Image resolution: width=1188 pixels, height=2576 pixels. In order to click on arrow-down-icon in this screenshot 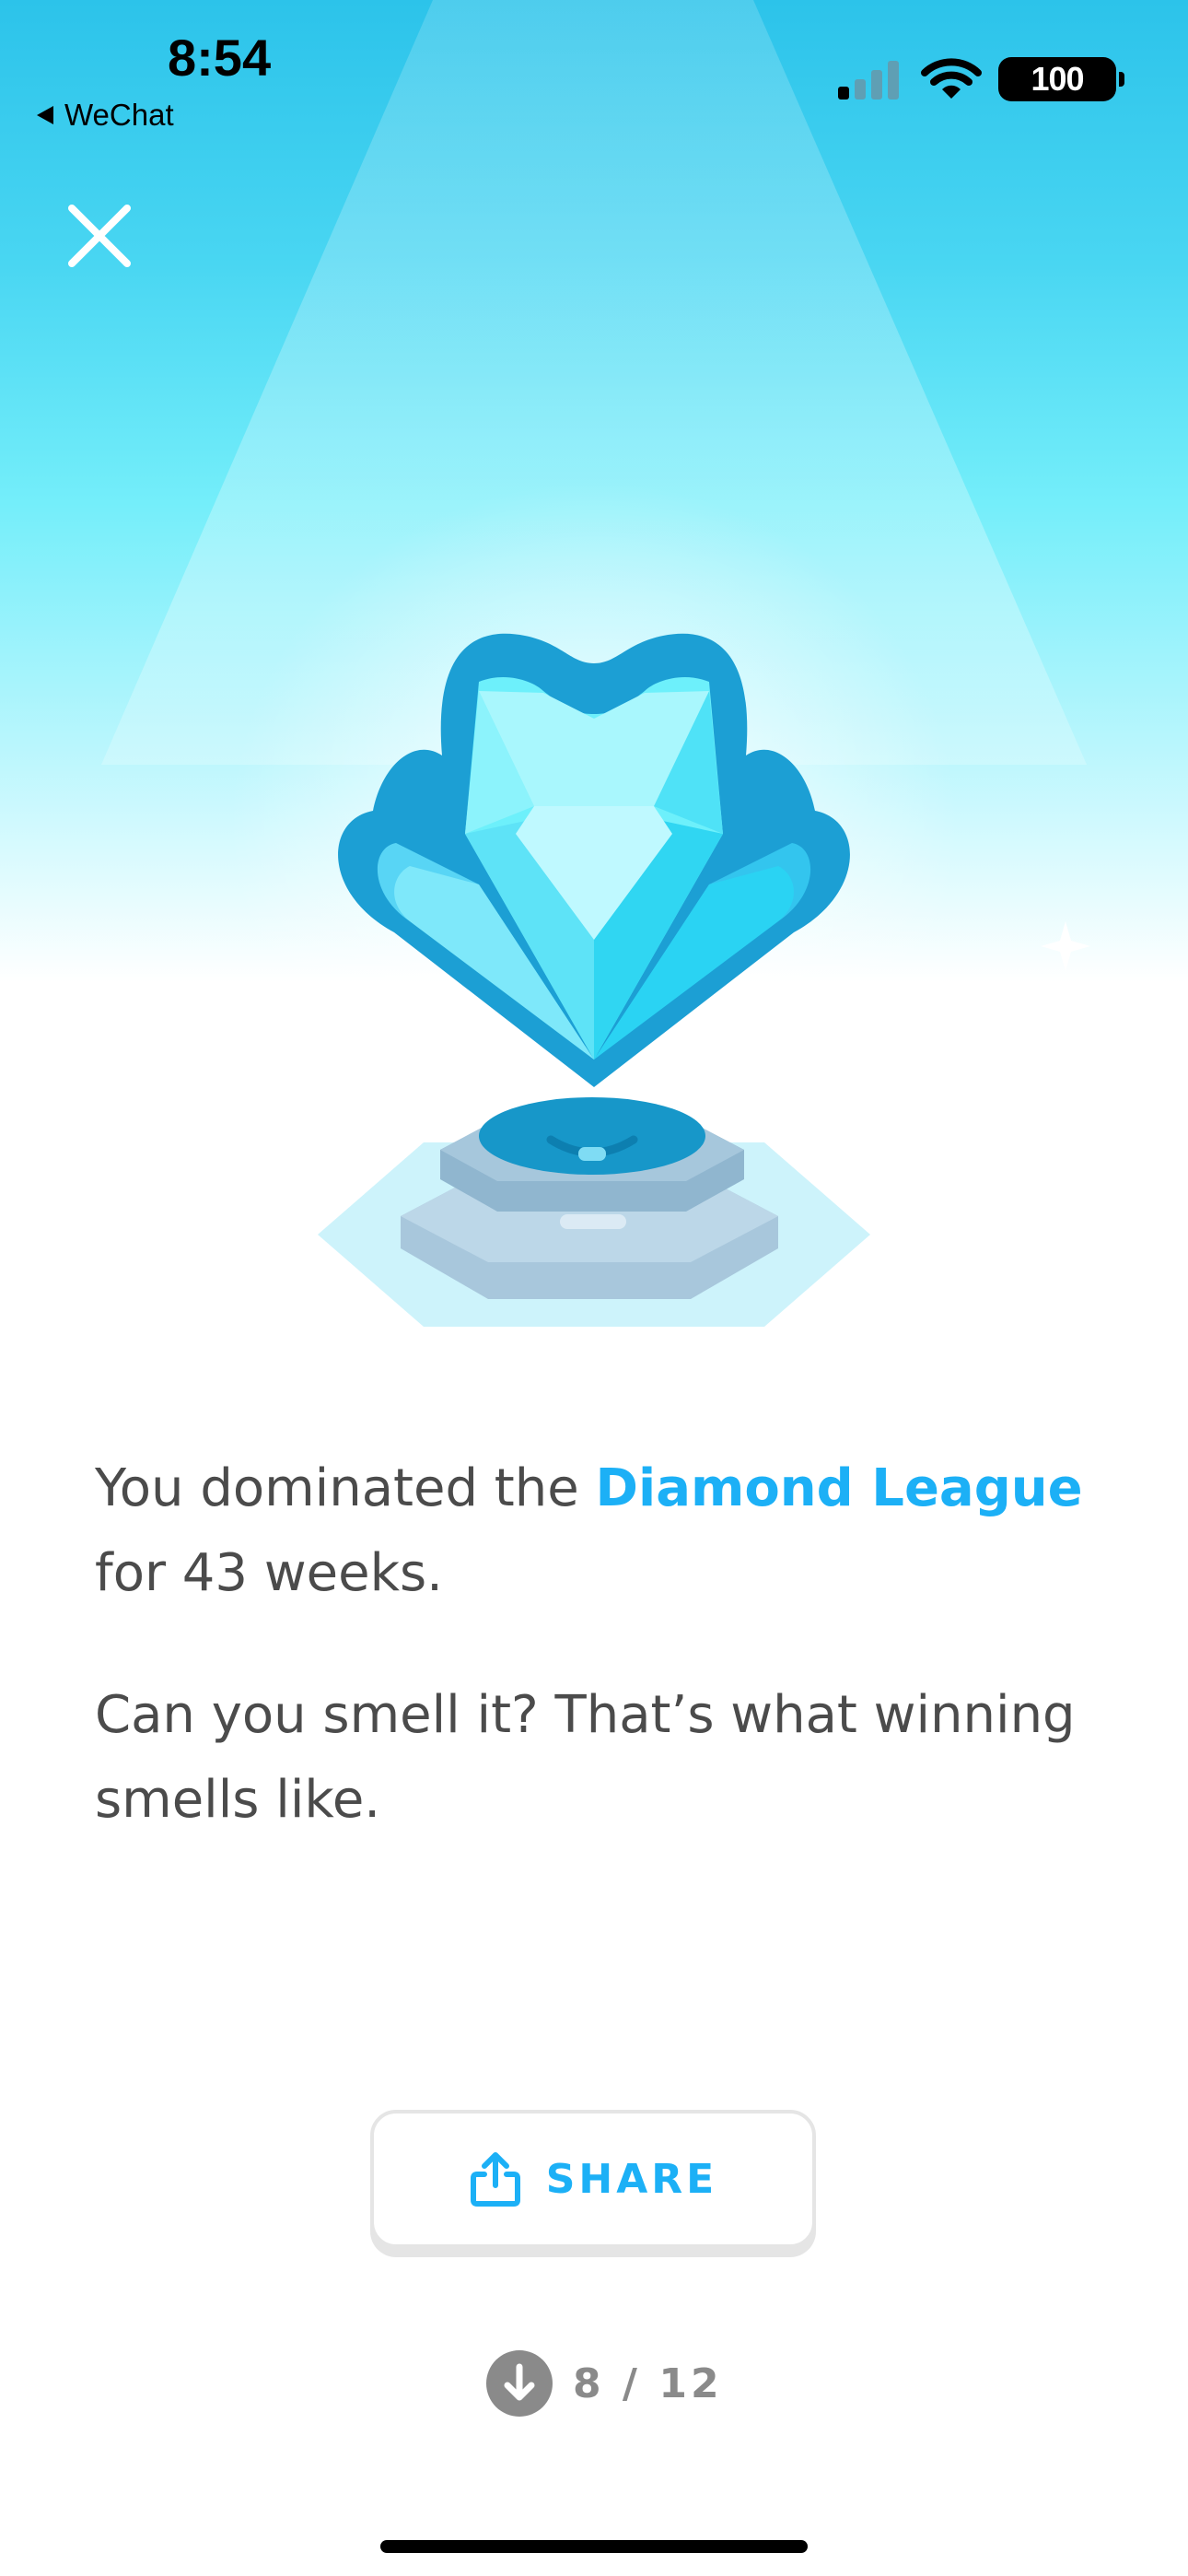, I will do `click(519, 2382)`.